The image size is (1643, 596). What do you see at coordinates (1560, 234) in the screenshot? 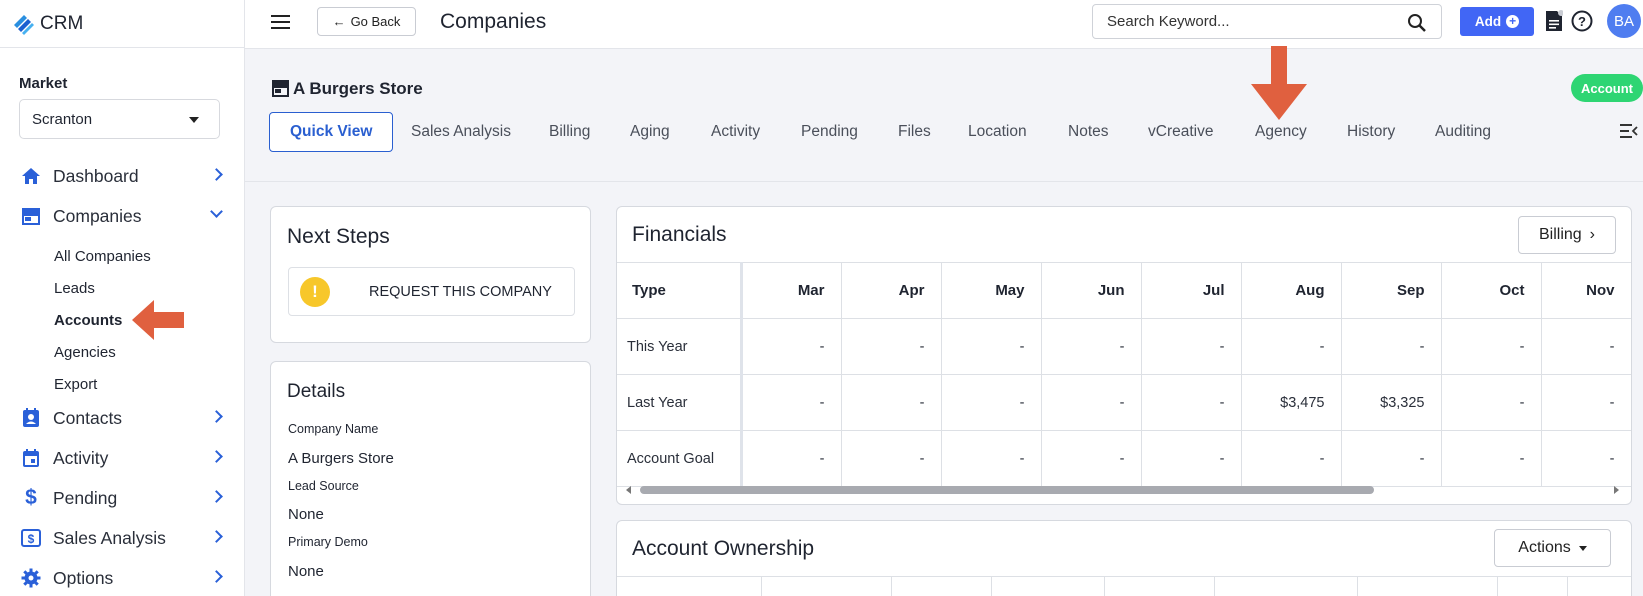
I see `billing-label: Billing` at bounding box center [1560, 234].